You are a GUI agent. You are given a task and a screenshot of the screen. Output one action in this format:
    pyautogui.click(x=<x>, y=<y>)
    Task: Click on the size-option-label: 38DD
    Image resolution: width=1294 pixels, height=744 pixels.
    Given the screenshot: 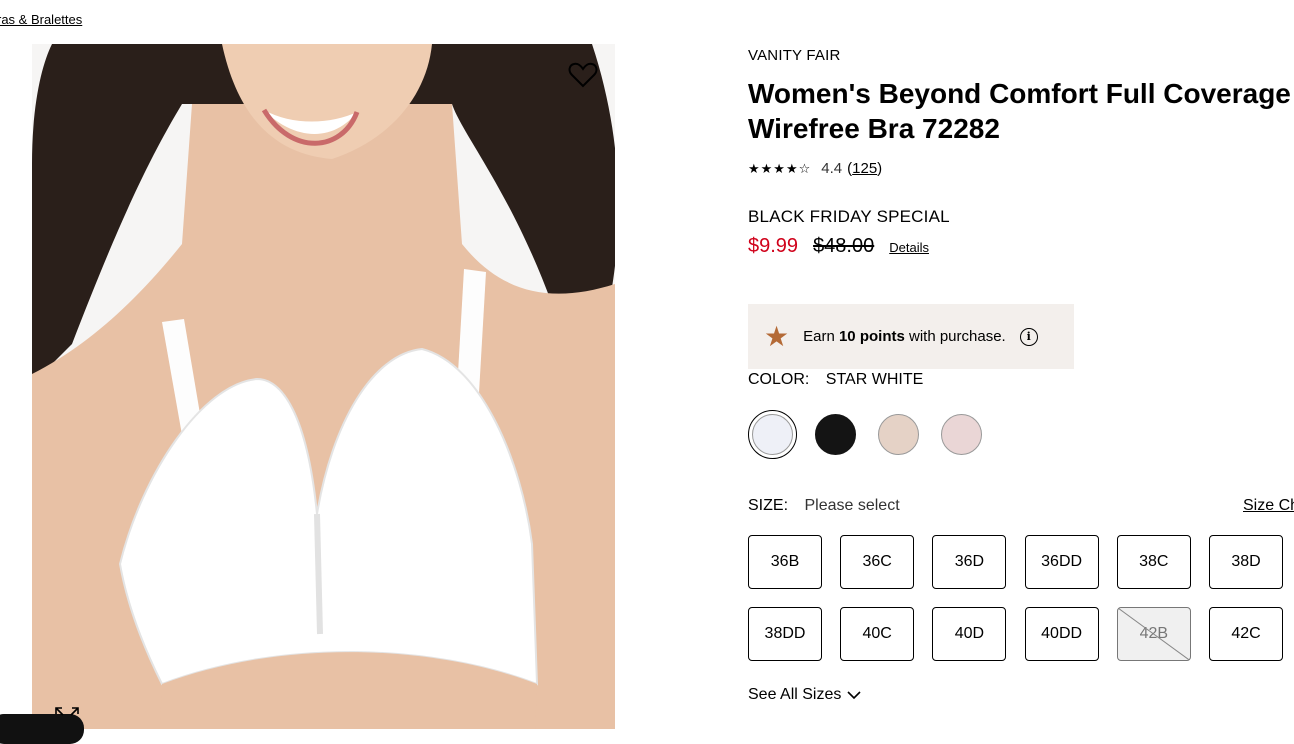 What is the action you would take?
    pyautogui.click(x=785, y=633)
    